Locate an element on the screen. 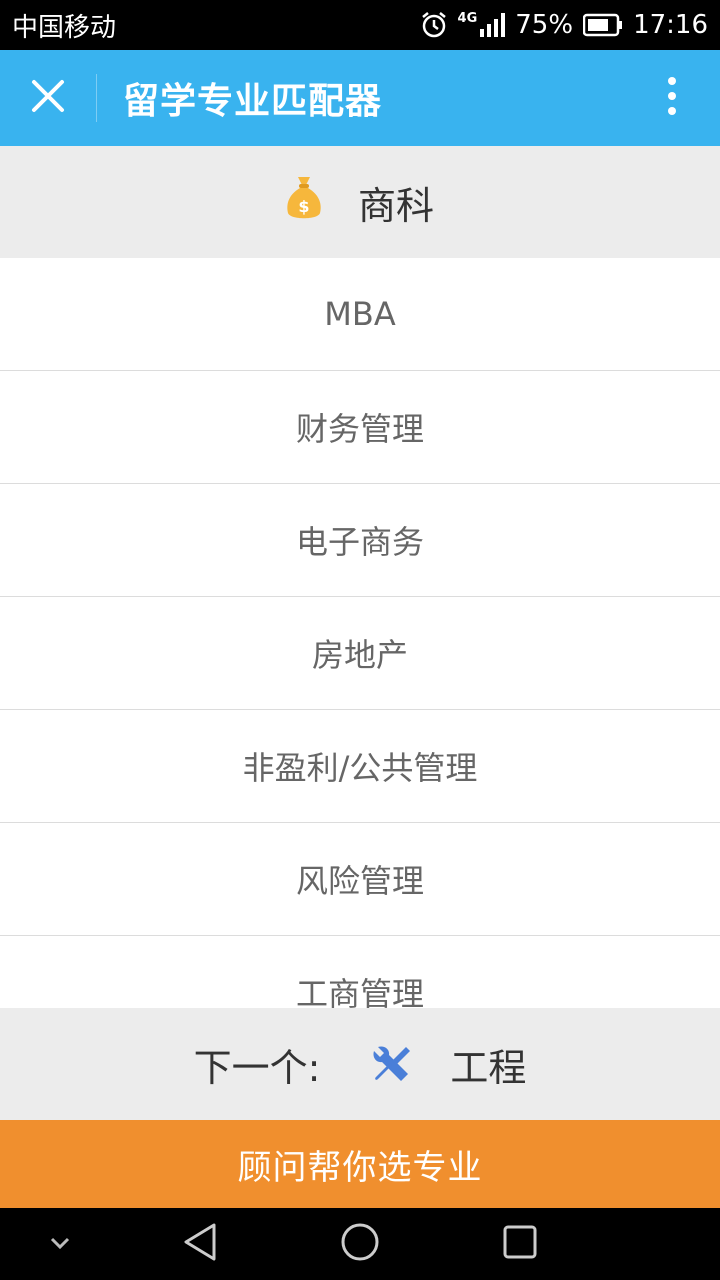 This screenshot has width=720, height=1280. tools-icon is located at coordinates (391, 1064).